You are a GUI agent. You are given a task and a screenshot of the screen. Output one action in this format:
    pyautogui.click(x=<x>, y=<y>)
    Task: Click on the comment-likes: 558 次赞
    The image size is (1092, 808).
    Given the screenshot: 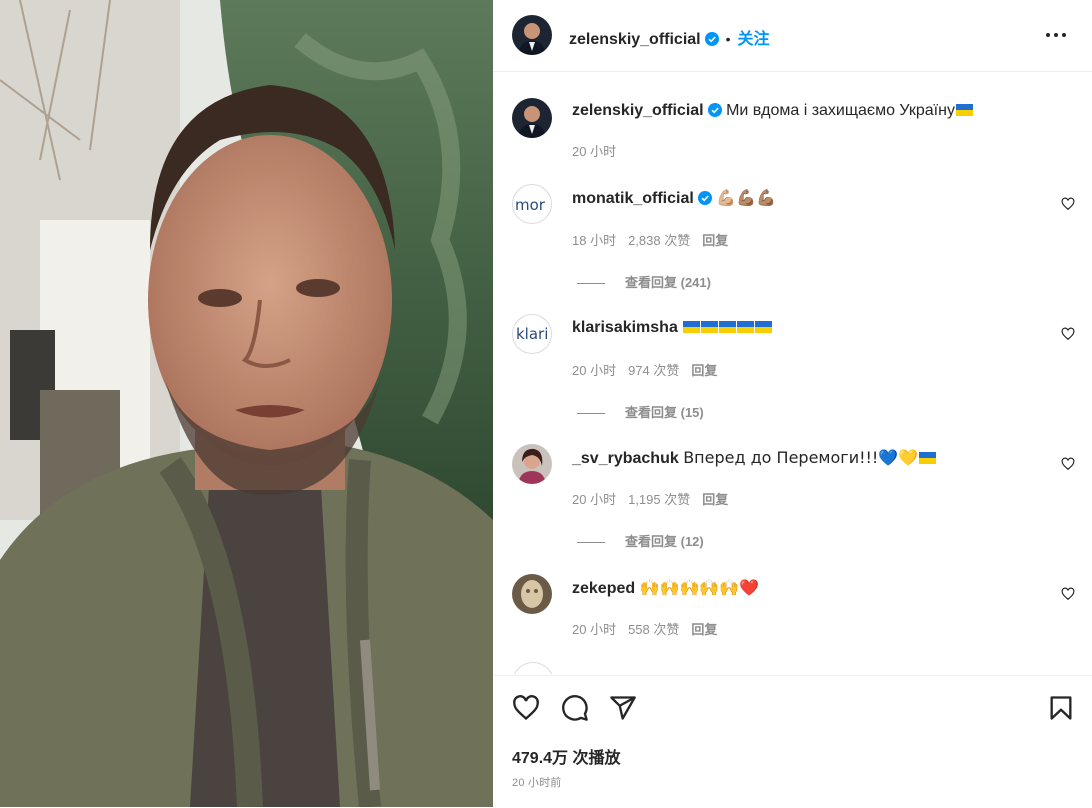 What is the action you would take?
    pyautogui.click(x=653, y=629)
    